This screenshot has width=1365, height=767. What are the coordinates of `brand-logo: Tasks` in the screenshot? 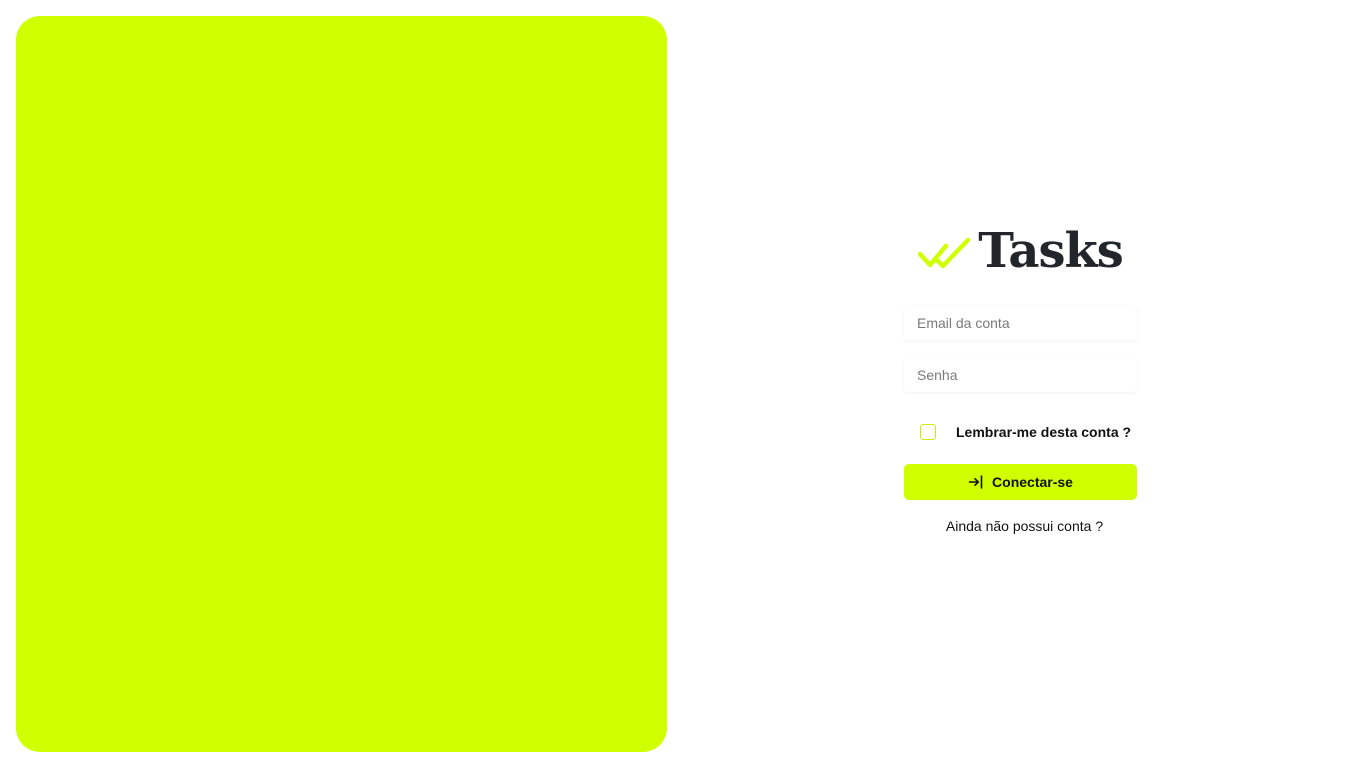 It's located at (1020, 251).